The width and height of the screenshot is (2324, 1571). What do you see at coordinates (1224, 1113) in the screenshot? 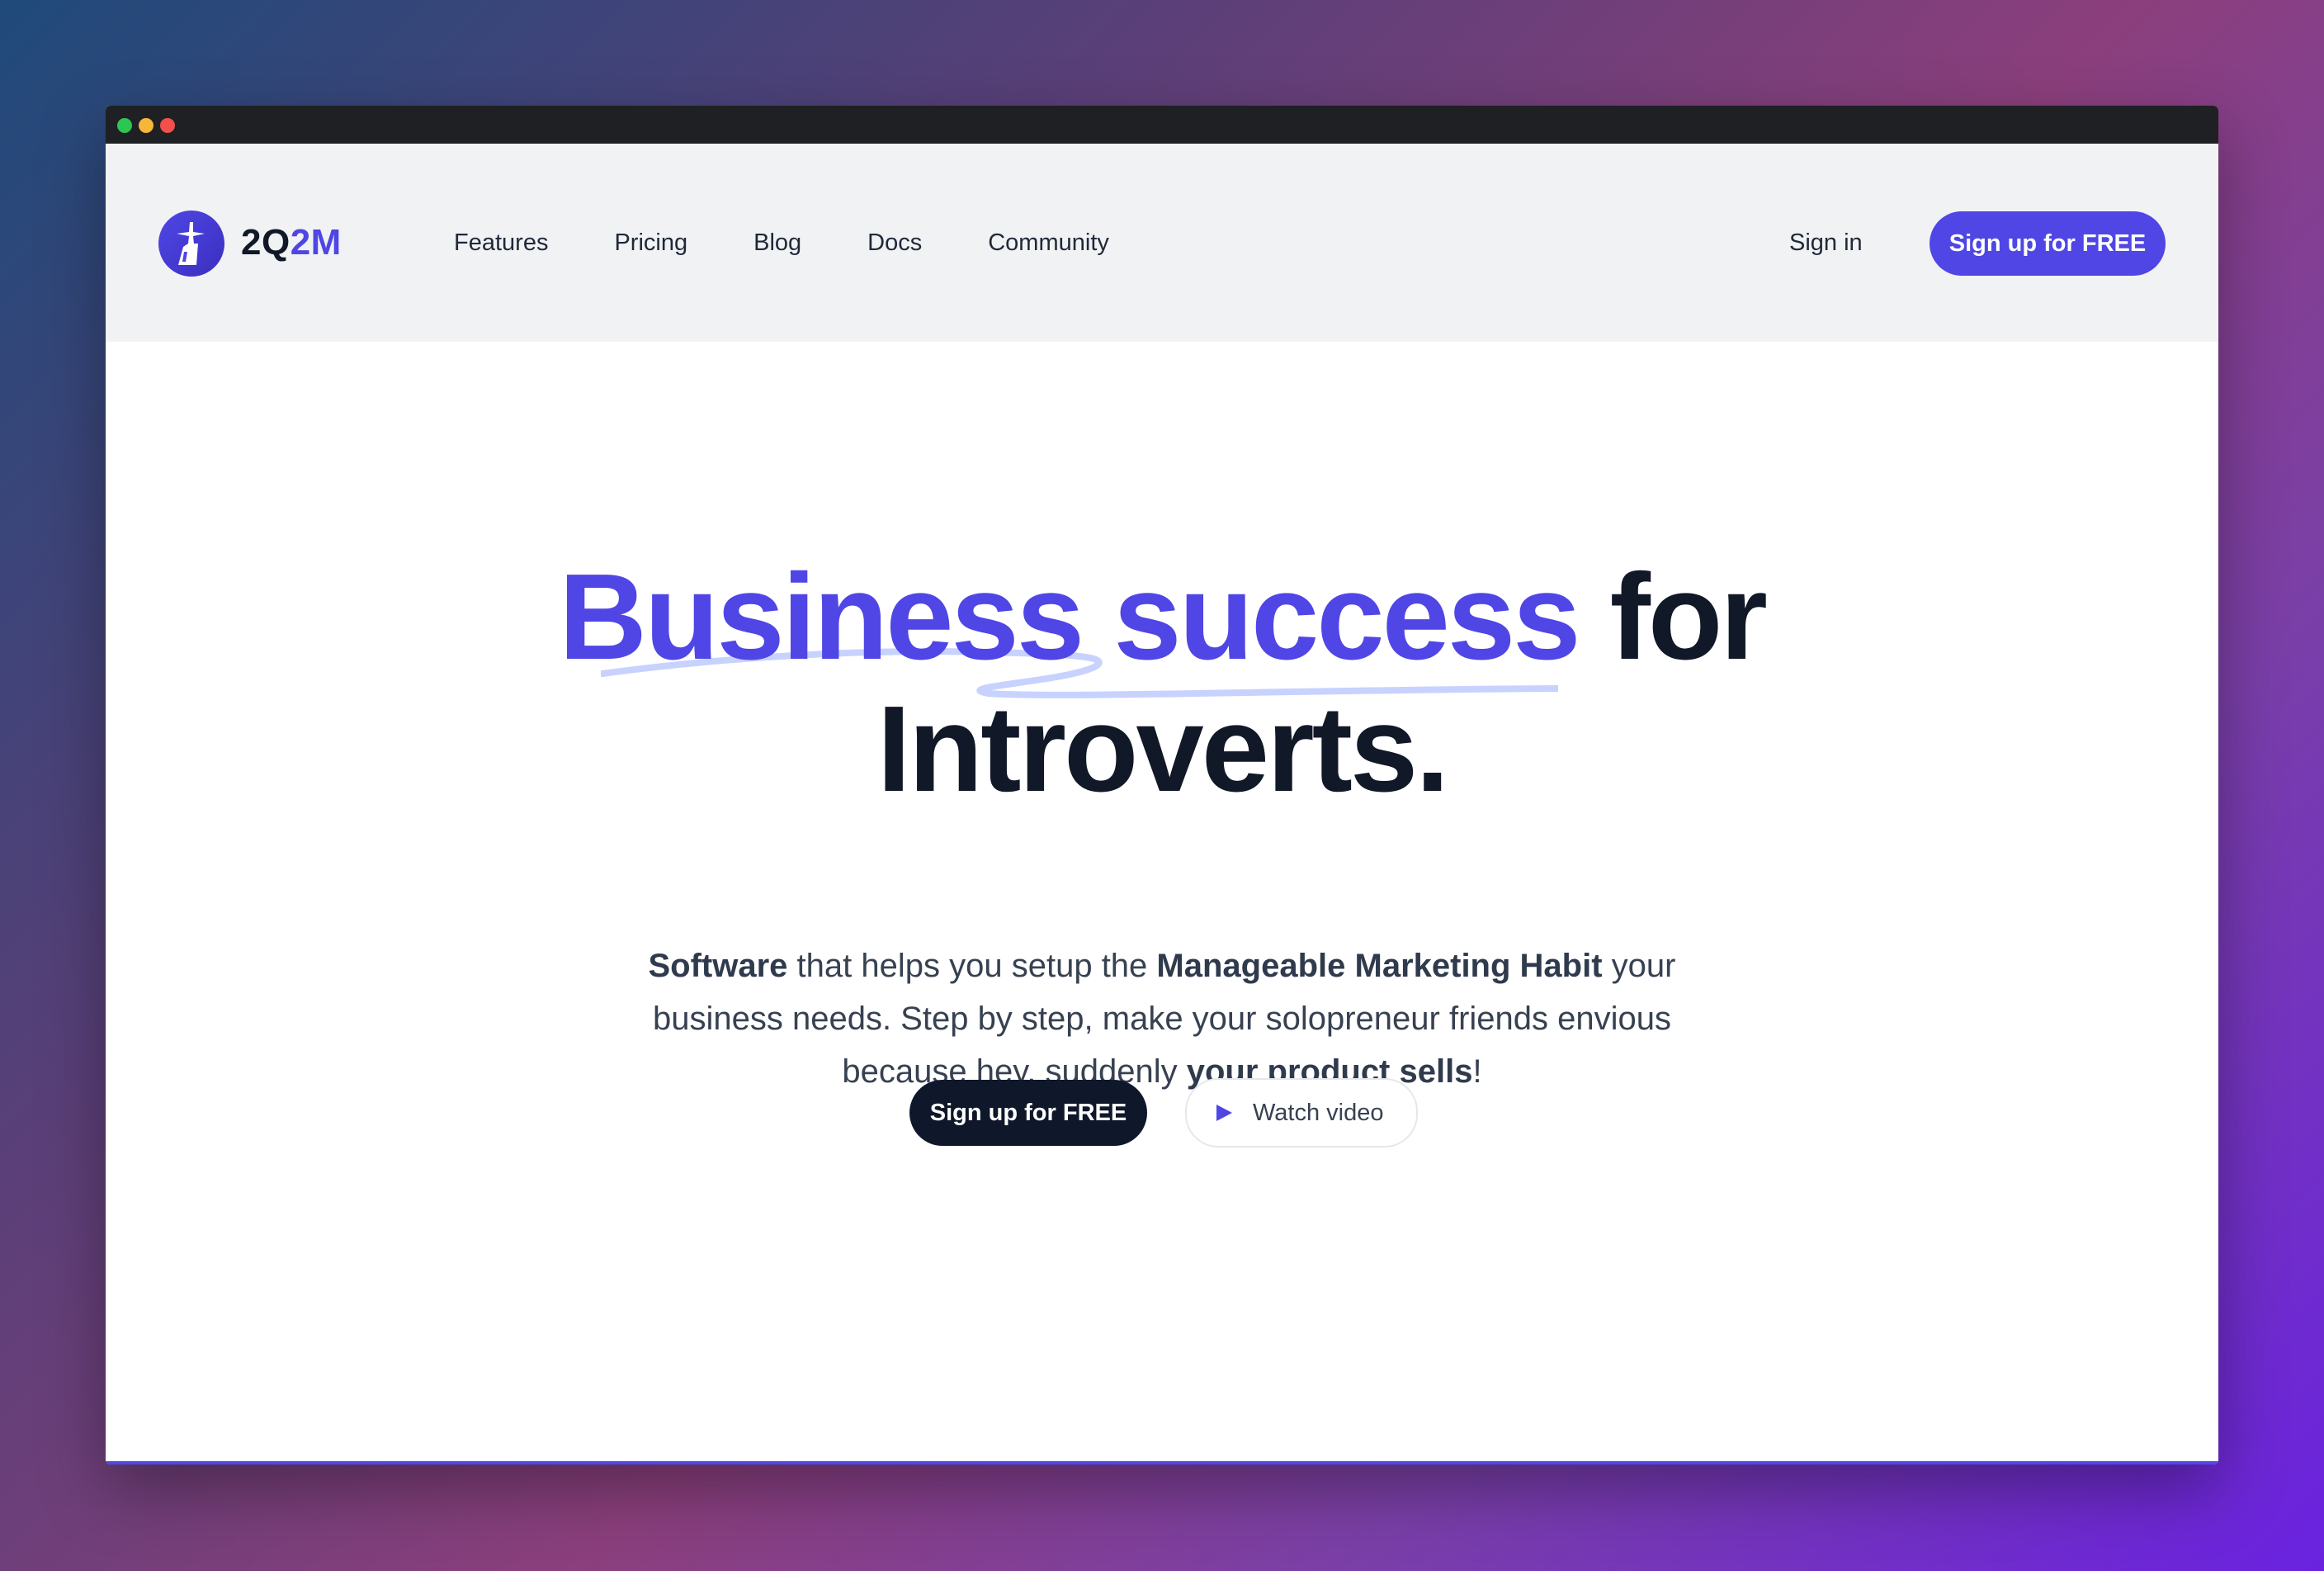
I see `play-icon` at bounding box center [1224, 1113].